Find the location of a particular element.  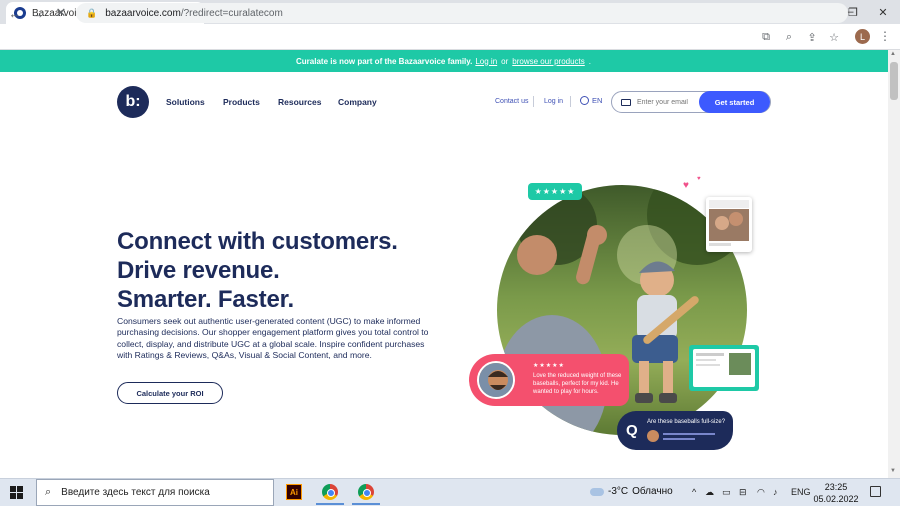

url-text: bazaarvoice.com/?redirect=curalatecom is located at coordinates (194, 13).